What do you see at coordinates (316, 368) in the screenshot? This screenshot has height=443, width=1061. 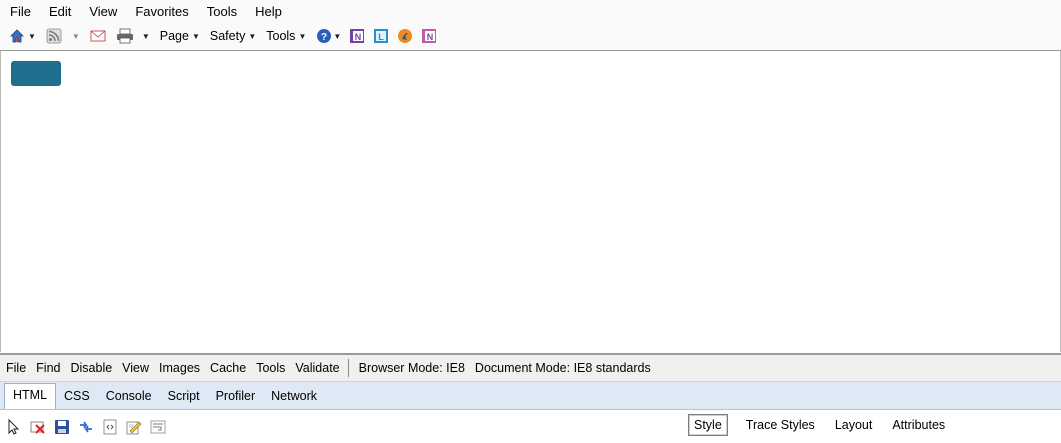 I see `devtools-menu-validate: Validate` at bounding box center [316, 368].